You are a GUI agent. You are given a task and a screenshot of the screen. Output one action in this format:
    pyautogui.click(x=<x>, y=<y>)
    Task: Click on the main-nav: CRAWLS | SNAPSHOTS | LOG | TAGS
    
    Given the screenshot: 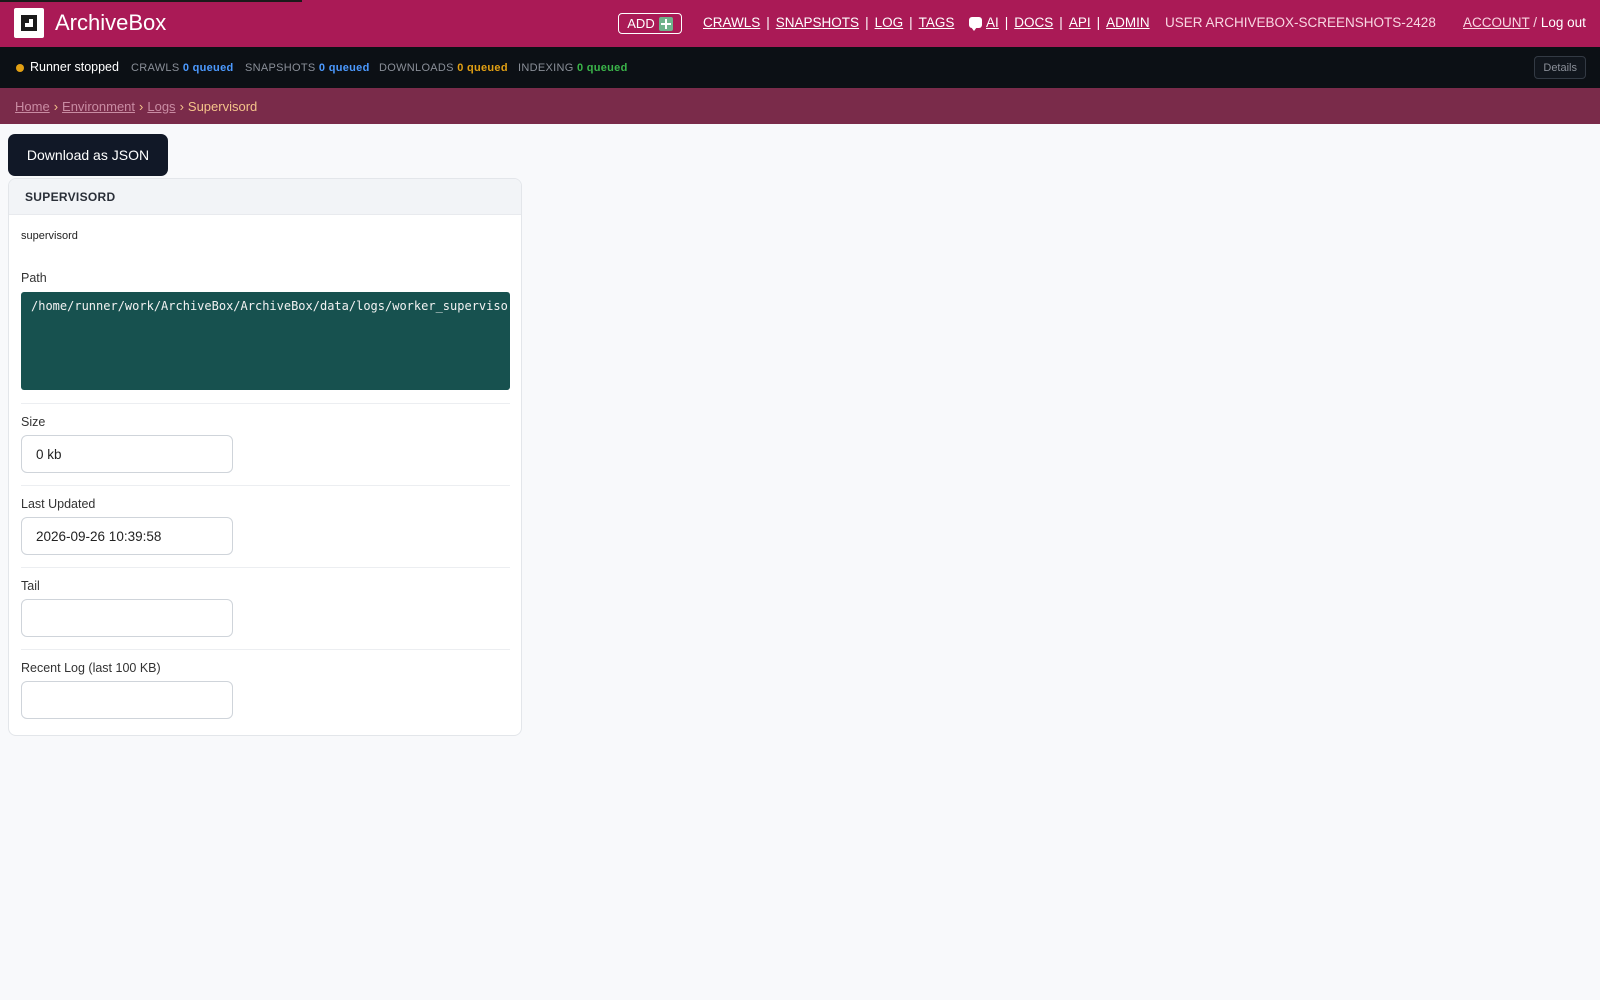 What is the action you would take?
    pyautogui.click(x=829, y=22)
    